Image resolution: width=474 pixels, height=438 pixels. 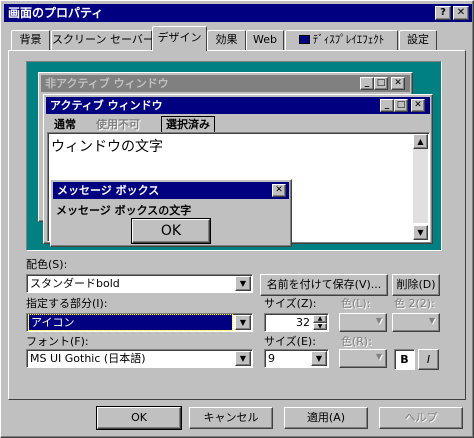 What do you see at coordinates (265, 40) in the screenshot?
I see `tab-web: Web` at bounding box center [265, 40].